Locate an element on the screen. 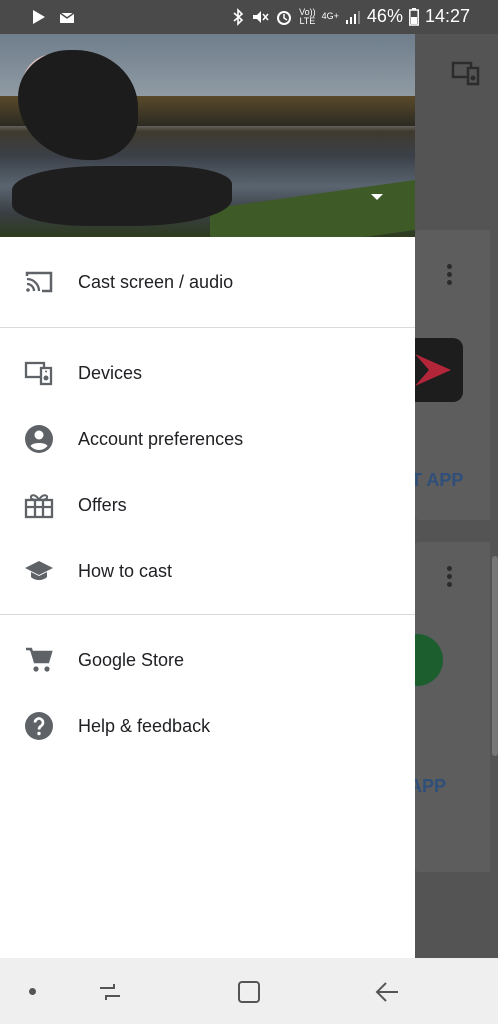 Image resolution: width=498 pixels, height=1024 pixels. battery-icon is located at coordinates (414, 16).